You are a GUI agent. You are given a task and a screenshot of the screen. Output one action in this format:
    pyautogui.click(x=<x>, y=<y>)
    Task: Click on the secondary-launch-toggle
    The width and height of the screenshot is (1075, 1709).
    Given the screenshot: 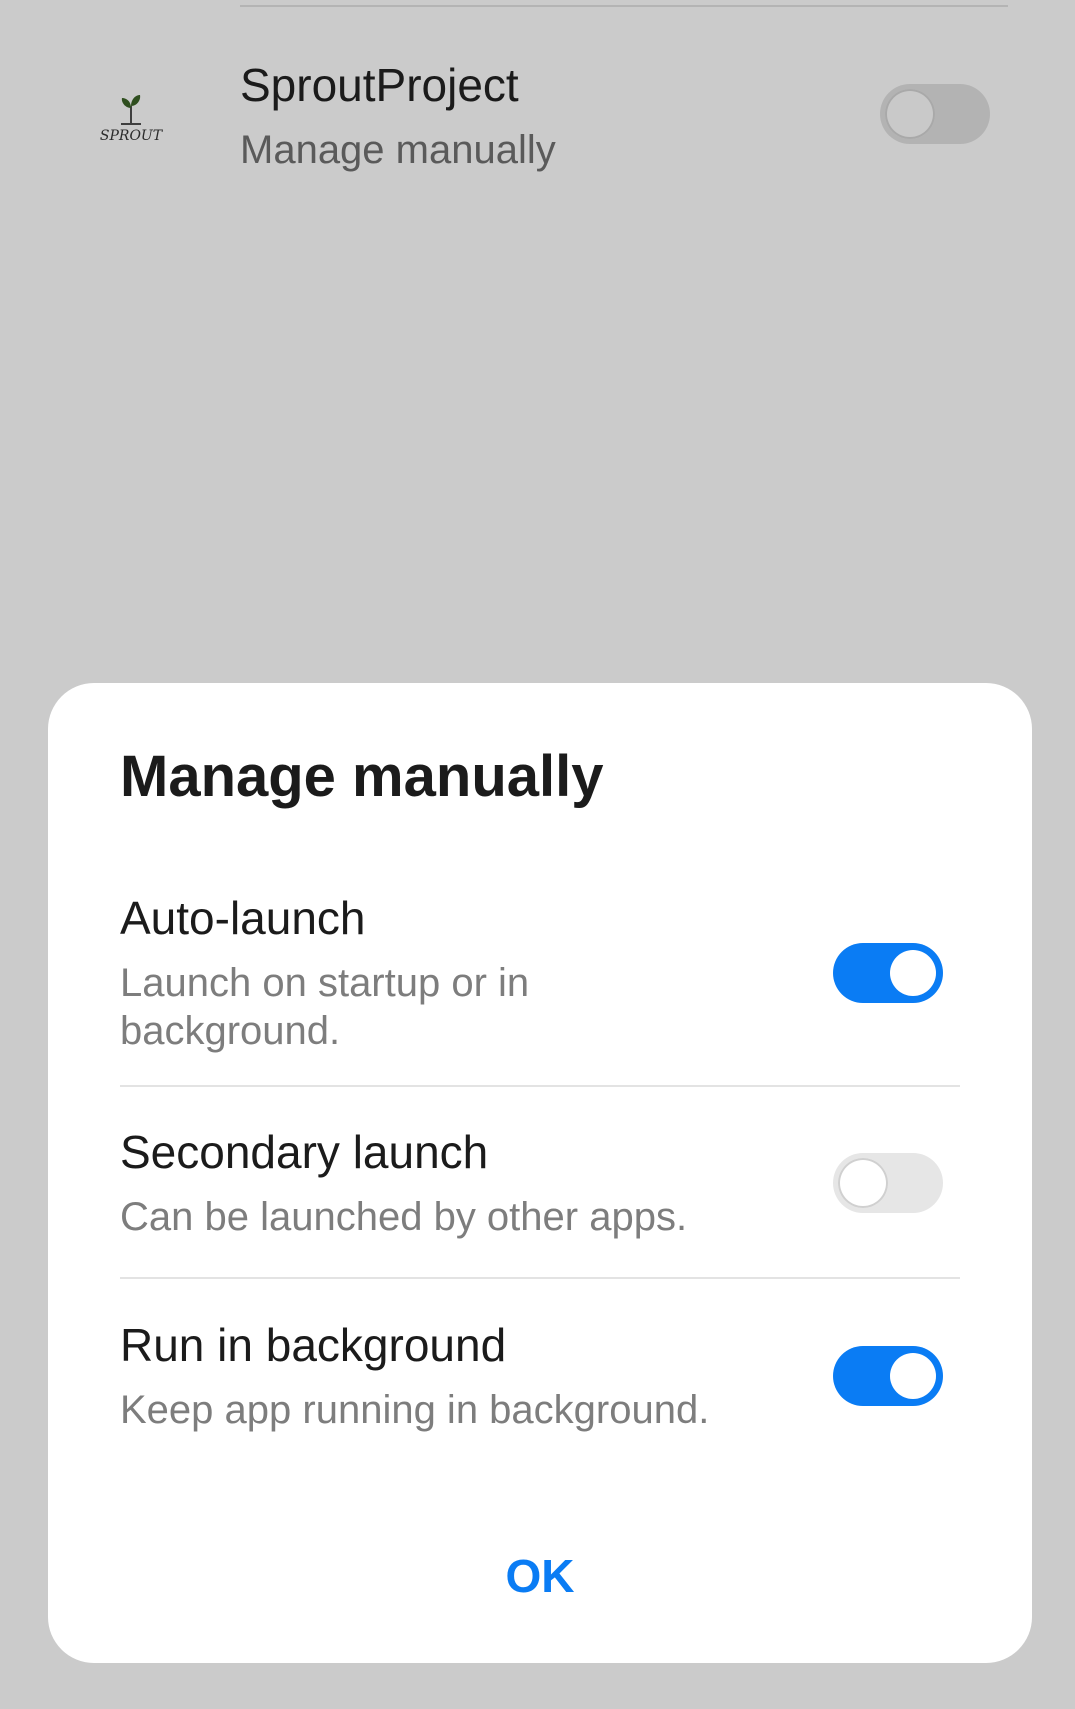 What is the action you would take?
    pyautogui.click(x=888, y=1183)
    